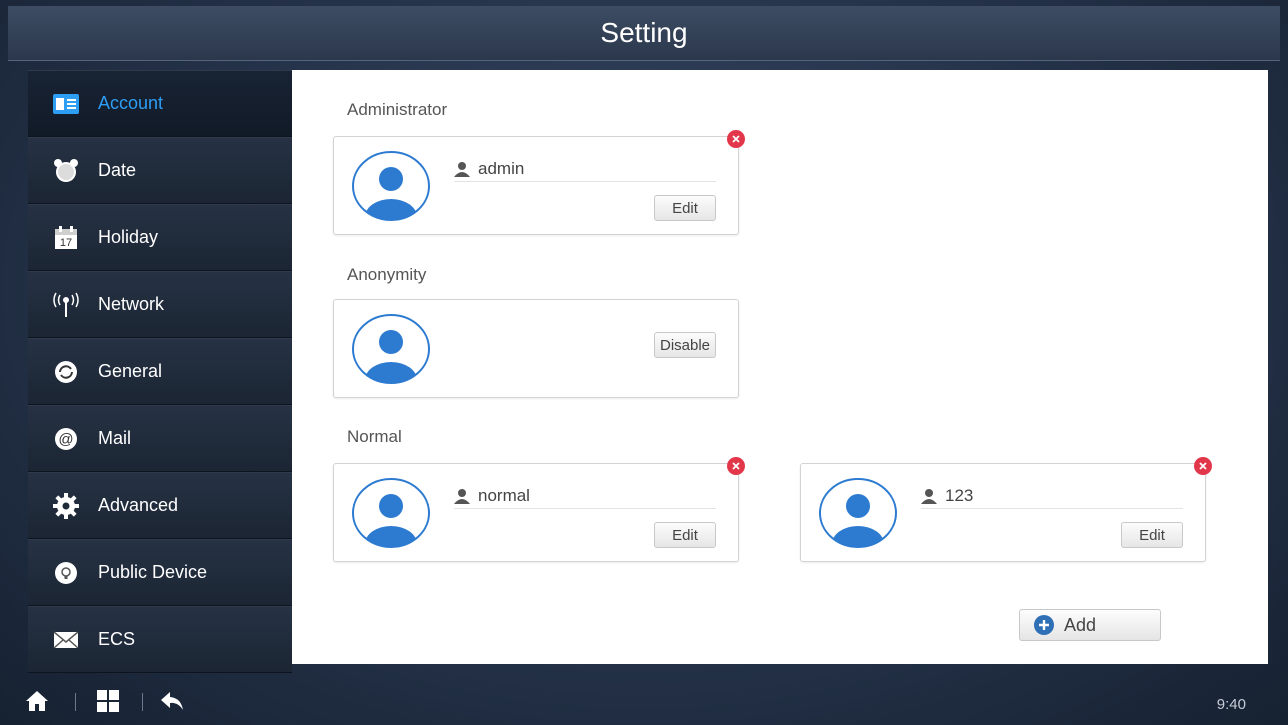 The image size is (1288, 725). Describe the element at coordinates (117, 170) in the screenshot. I see `sidebar-item-label: Date` at that location.